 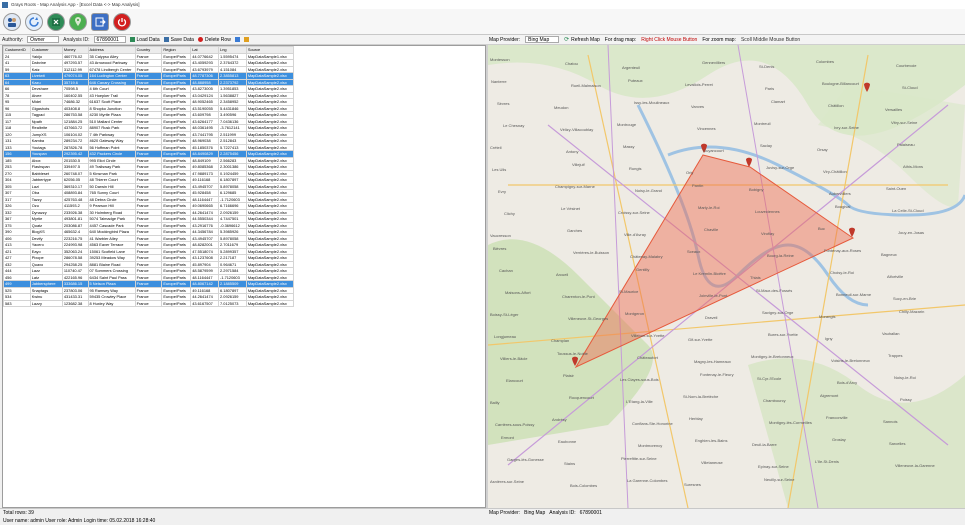 I want to click on table-cell: 640 Mockingbird Plaza, so click(x=111, y=232).